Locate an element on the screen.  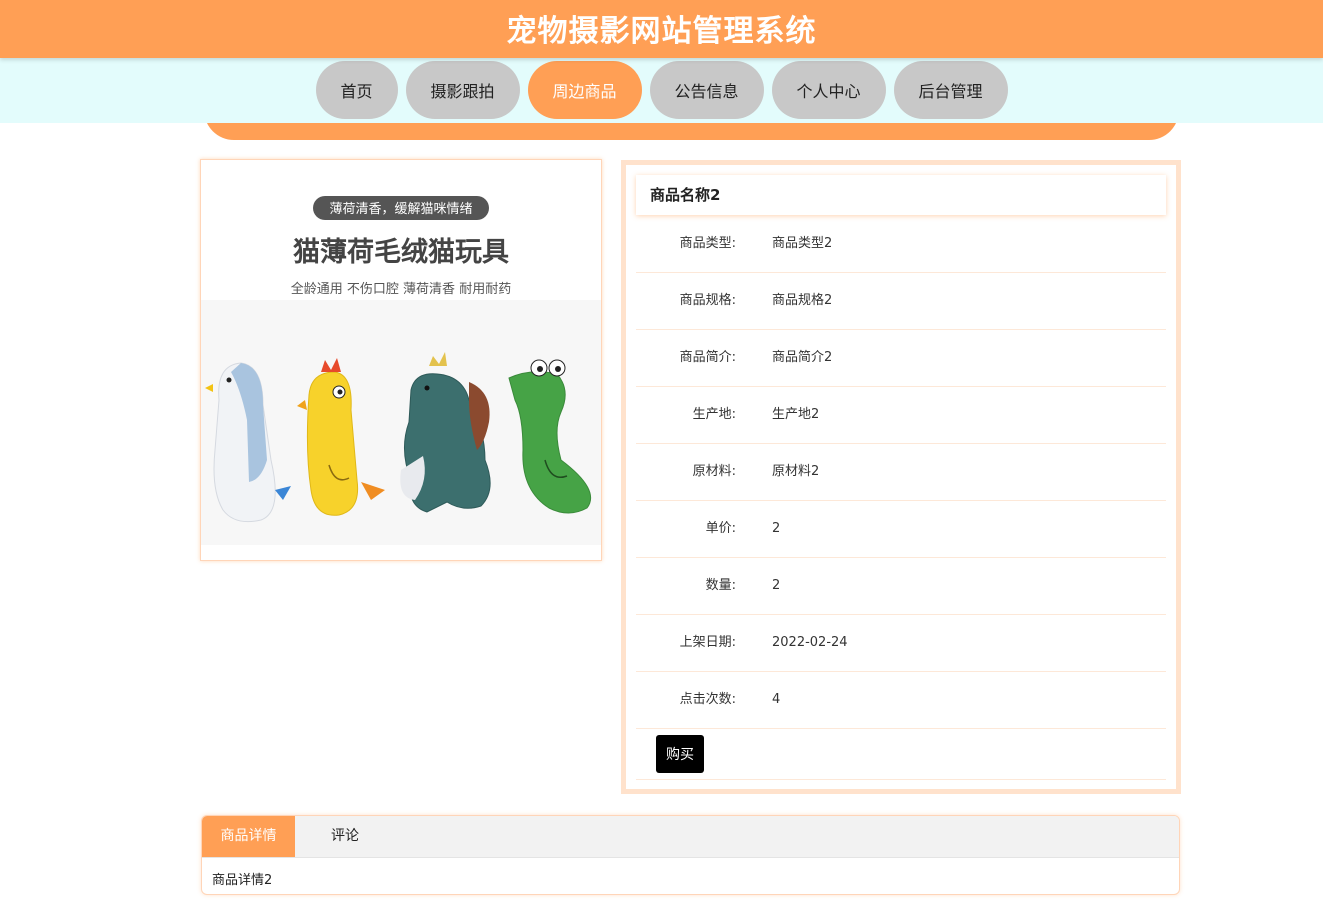
nav-item-announcements: 公告信息 is located at coordinates (706, 90).